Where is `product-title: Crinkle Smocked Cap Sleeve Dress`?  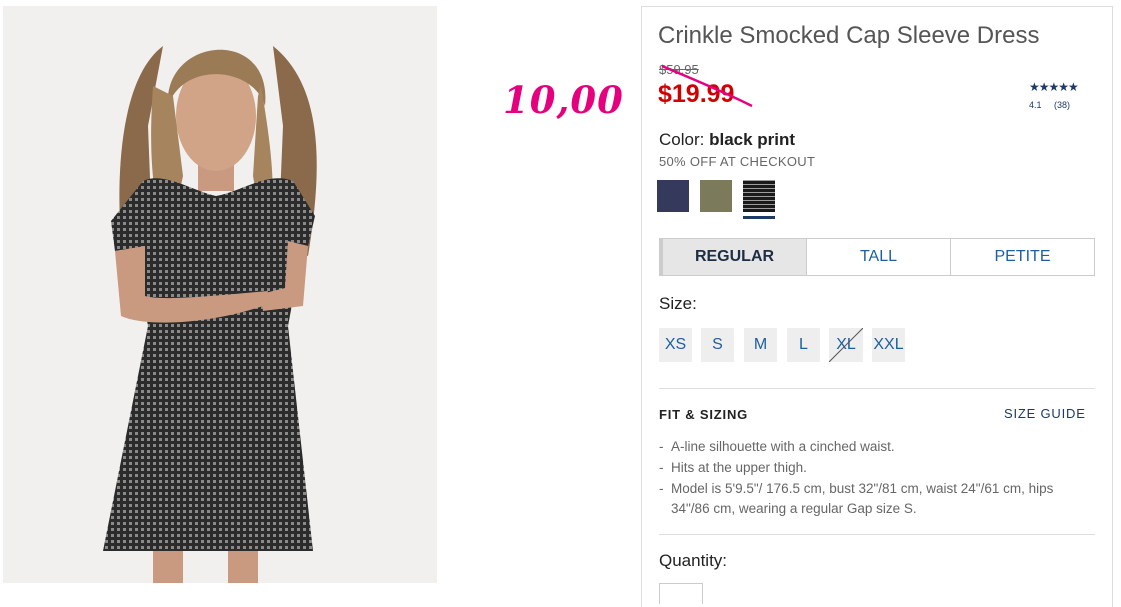
product-title: Crinkle Smocked Cap Sleeve Dress is located at coordinates (849, 35).